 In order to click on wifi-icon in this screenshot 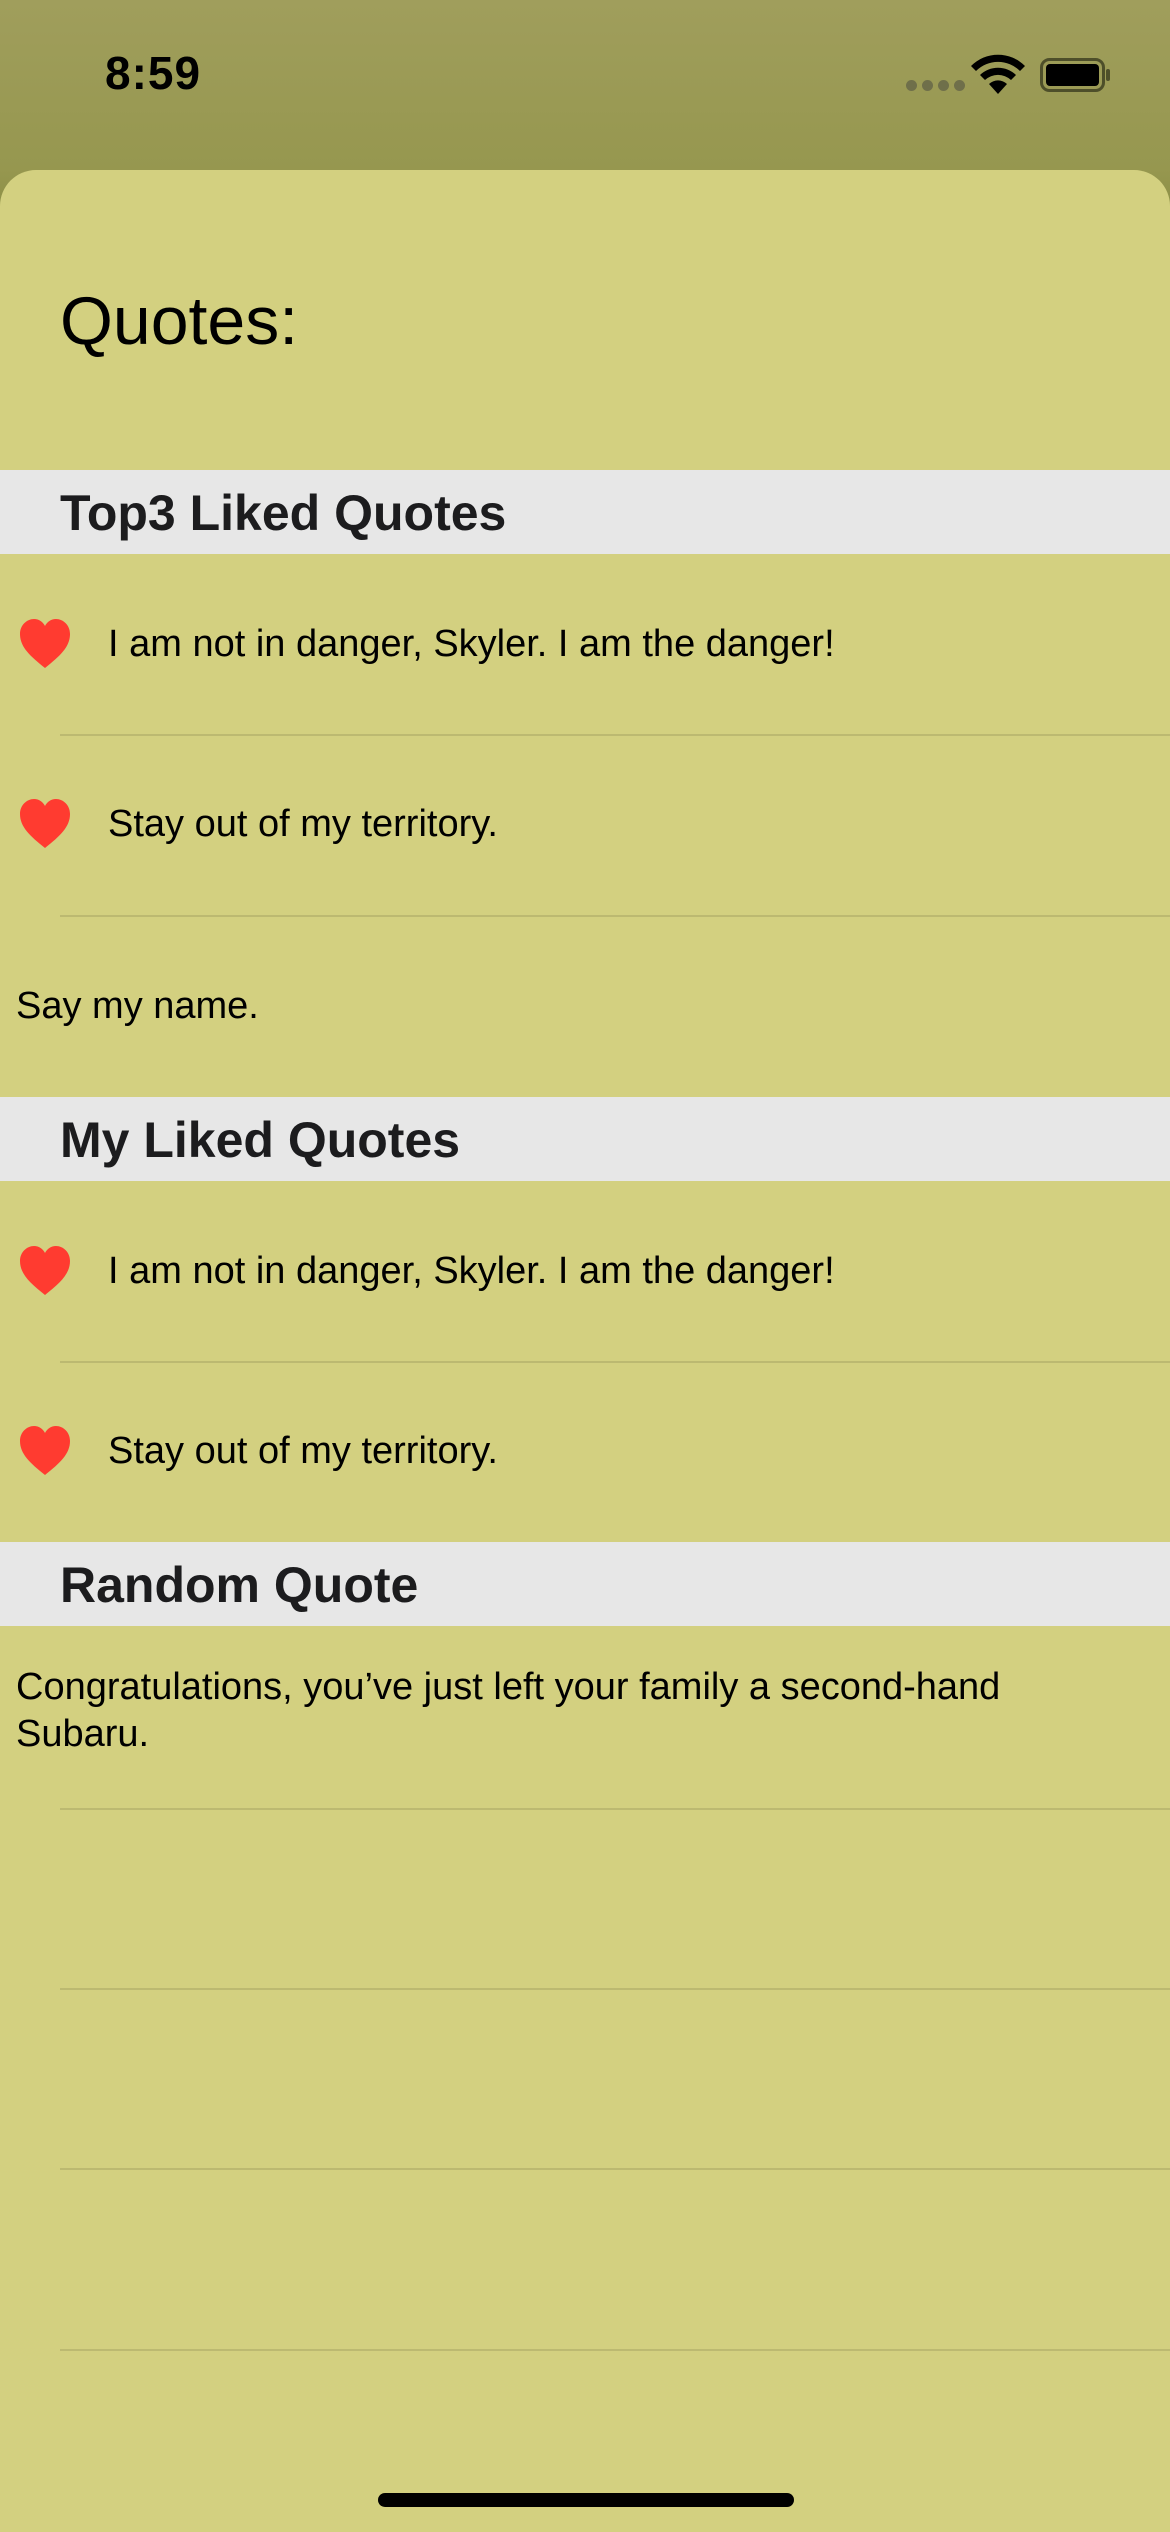, I will do `click(998, 74)`.